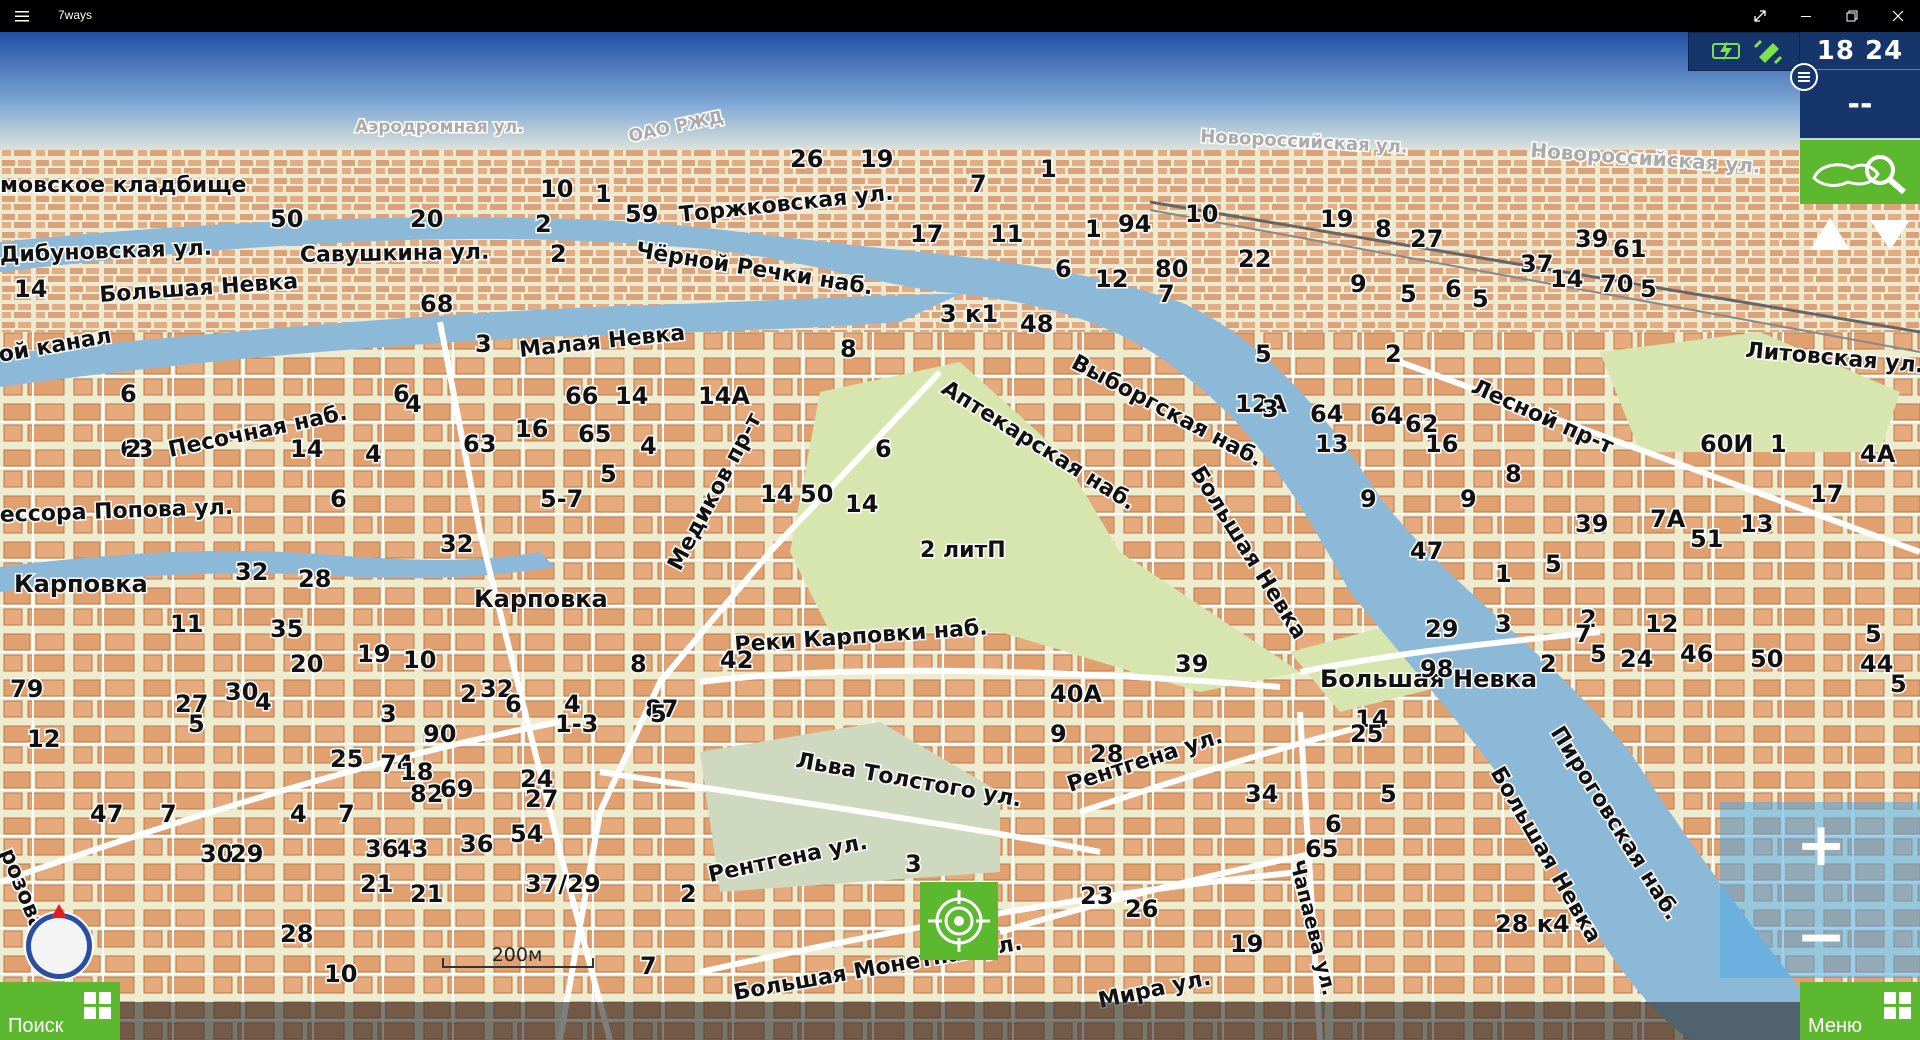 The width and height of the screenshot is (1920, 1040). Describe the element at coordinates (456, 789) in the screenshot. I see `house-number-label: 69` at that location.